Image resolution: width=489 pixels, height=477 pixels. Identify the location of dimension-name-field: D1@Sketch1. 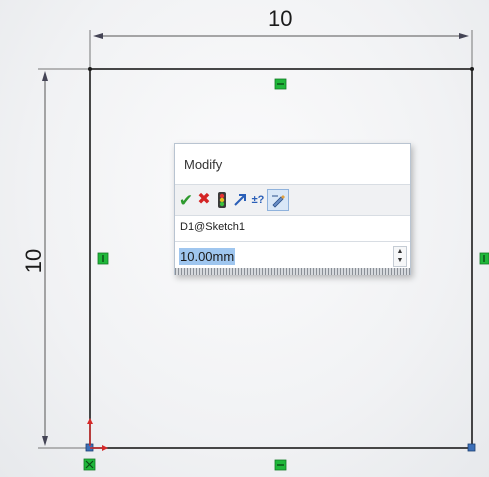
(292, 229).